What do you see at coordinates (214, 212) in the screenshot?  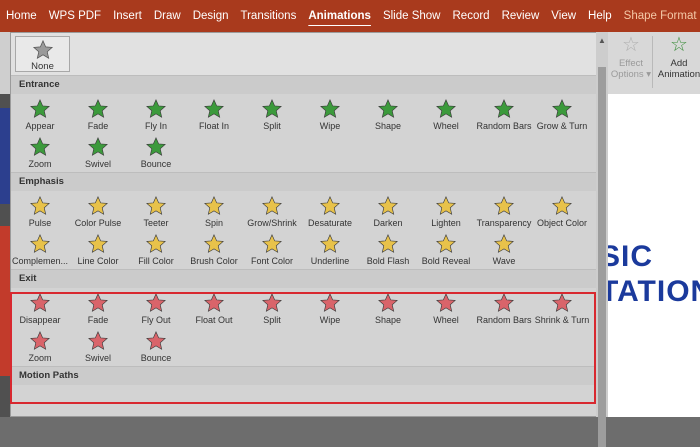 I see `animation-effect-item: Spin` at bounding box center [214, 212].